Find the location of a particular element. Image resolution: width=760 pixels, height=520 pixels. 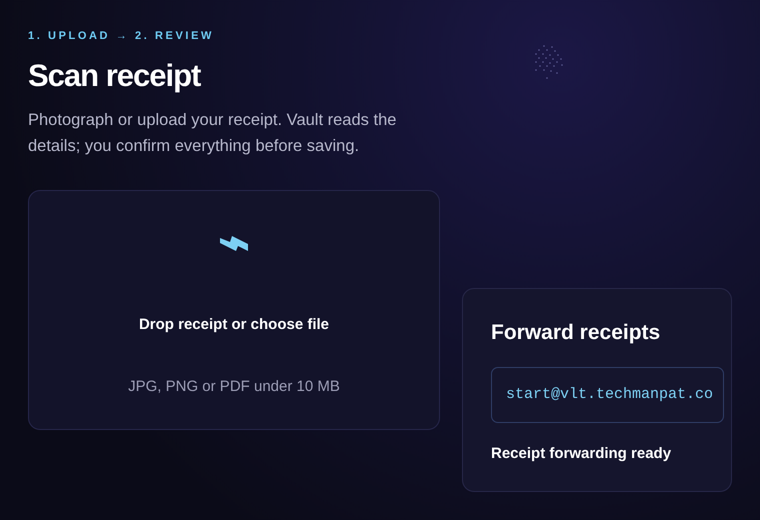

page-title: Scan receipt is located at coordinates (114, 75).